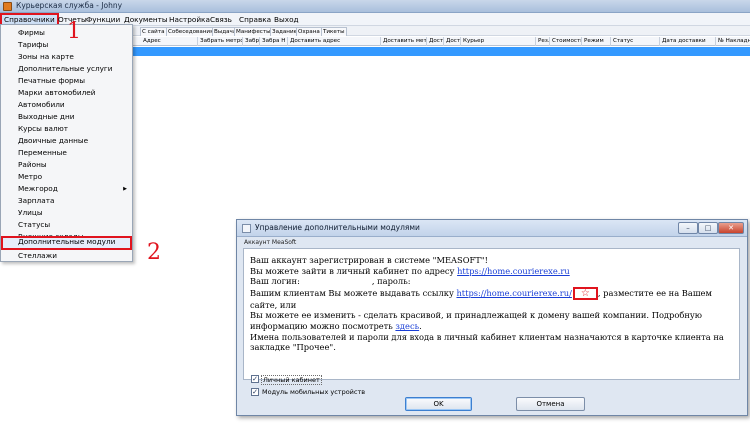  What do you see at coordinates (334, 41) in the screenshot?
I see `col-delivery-address: Доставить адрес` at bounding box center [334, 41].